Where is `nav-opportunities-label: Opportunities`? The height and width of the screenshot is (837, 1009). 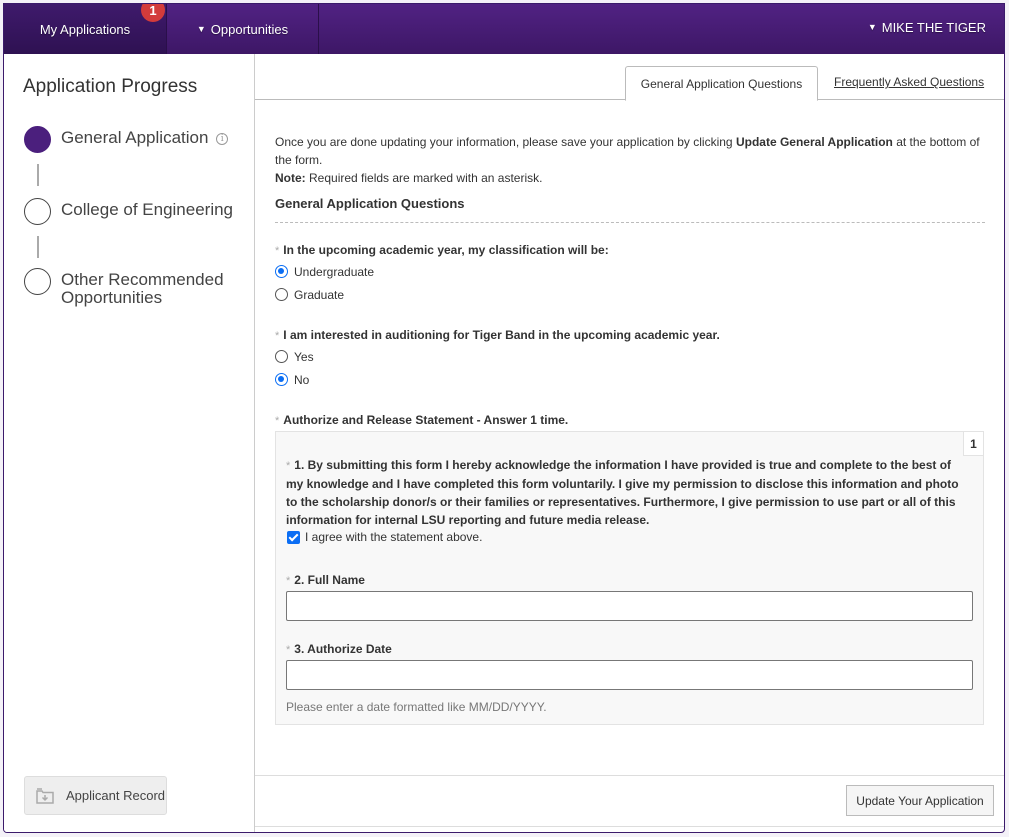
nav-opportunities-label: Opportunities is located at coordinates (249, 29).